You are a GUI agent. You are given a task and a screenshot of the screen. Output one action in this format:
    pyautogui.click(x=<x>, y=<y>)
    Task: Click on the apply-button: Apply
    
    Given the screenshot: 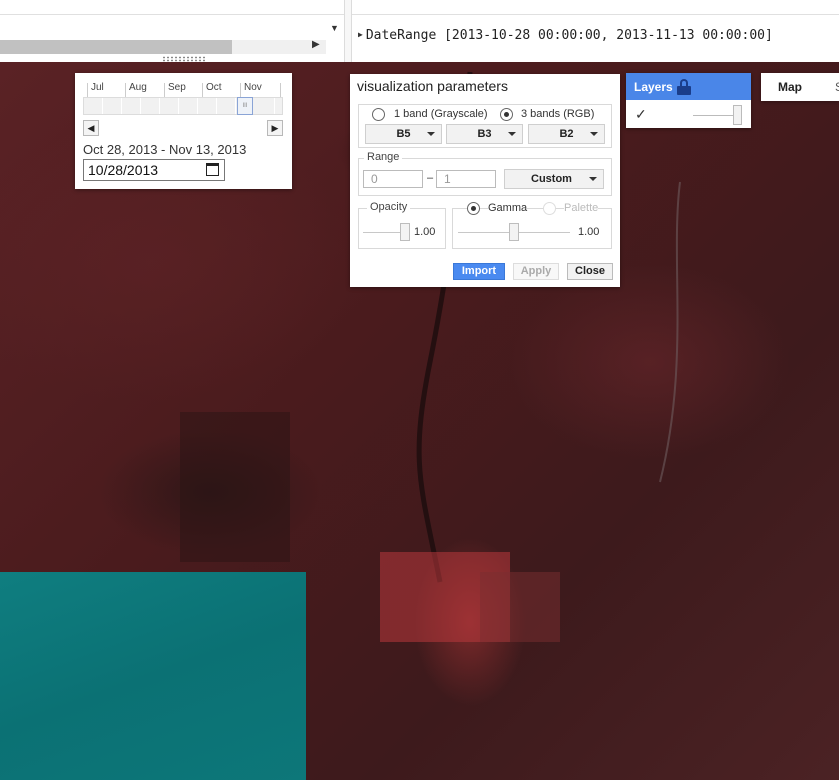 What is the action you would take?
    pyautogui.click(x=536, y=271)
    